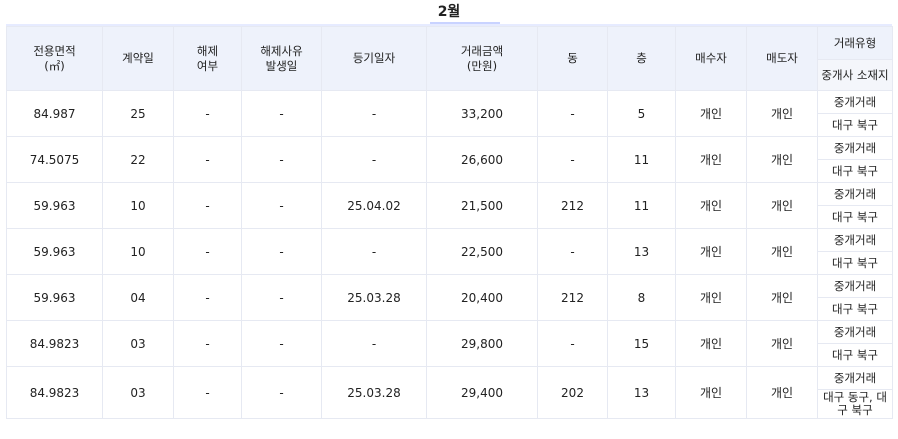 The width and height of the screenshot is (898, 439). I want to click on header-cancel-reason-date: 해제사유 발생일, so click(281, 58).